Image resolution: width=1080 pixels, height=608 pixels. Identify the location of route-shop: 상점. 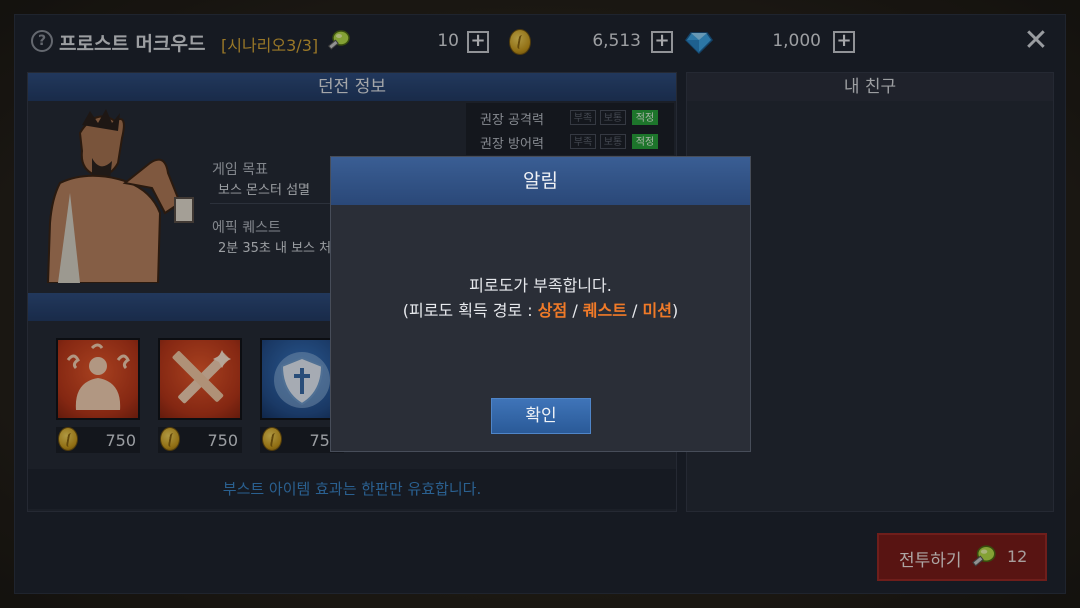
(552, 310).